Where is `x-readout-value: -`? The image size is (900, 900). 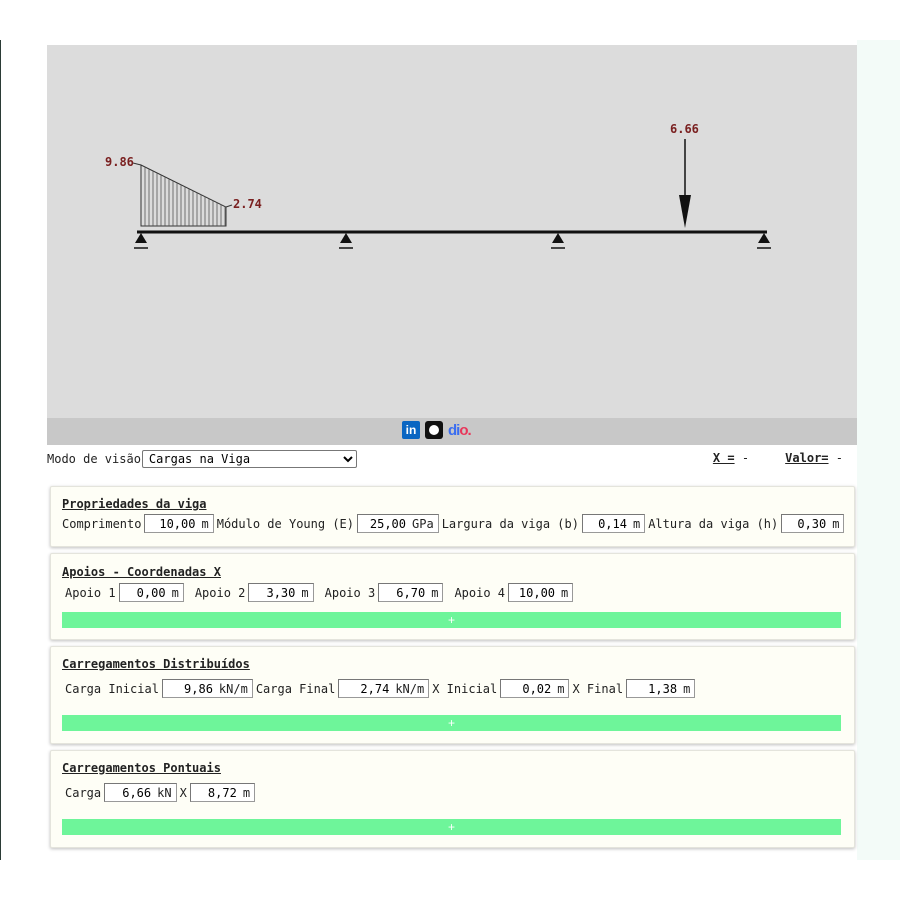
x-readout-value: - is located at coordinates (745, 458).